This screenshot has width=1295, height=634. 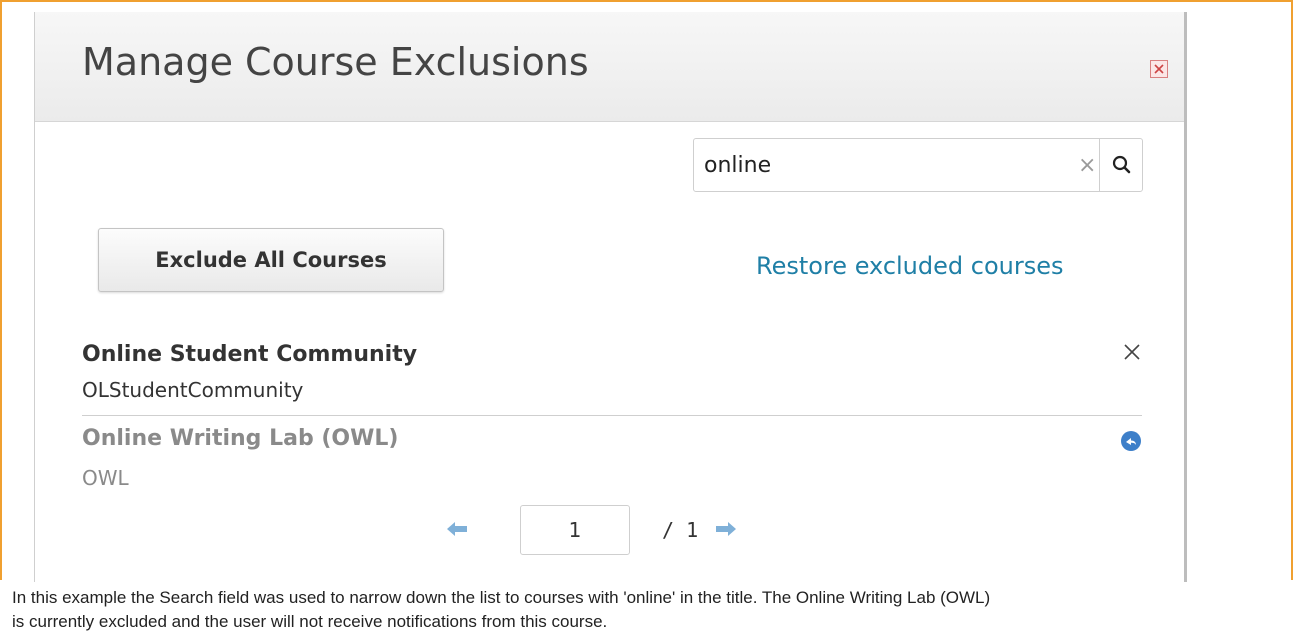 I want to click on course-code: OLStudentCommunity, so click(x=193, y=390).